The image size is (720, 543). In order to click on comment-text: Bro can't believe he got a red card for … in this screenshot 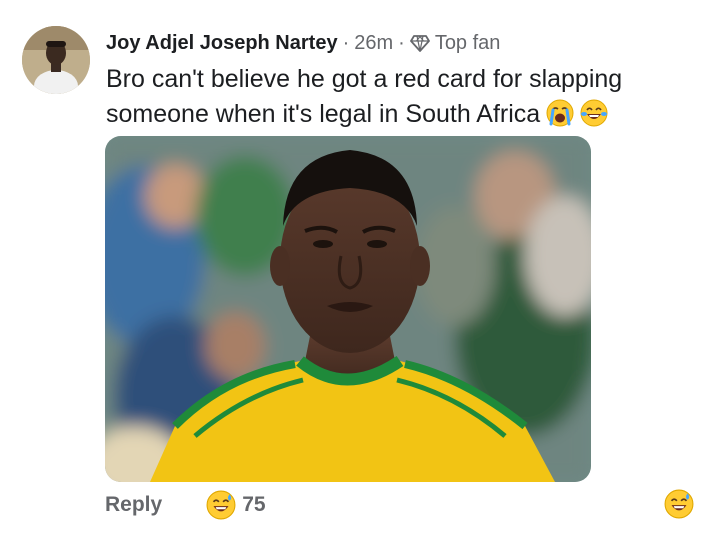, I will do `click(364, 96)`.